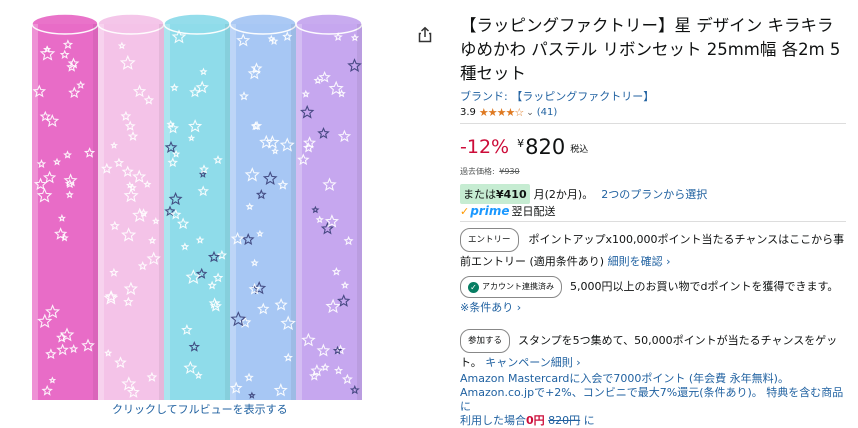 Image resolution: width=858 pixels, height=428 pixels. I want to click on price-amount: 820, so click(545, 147).